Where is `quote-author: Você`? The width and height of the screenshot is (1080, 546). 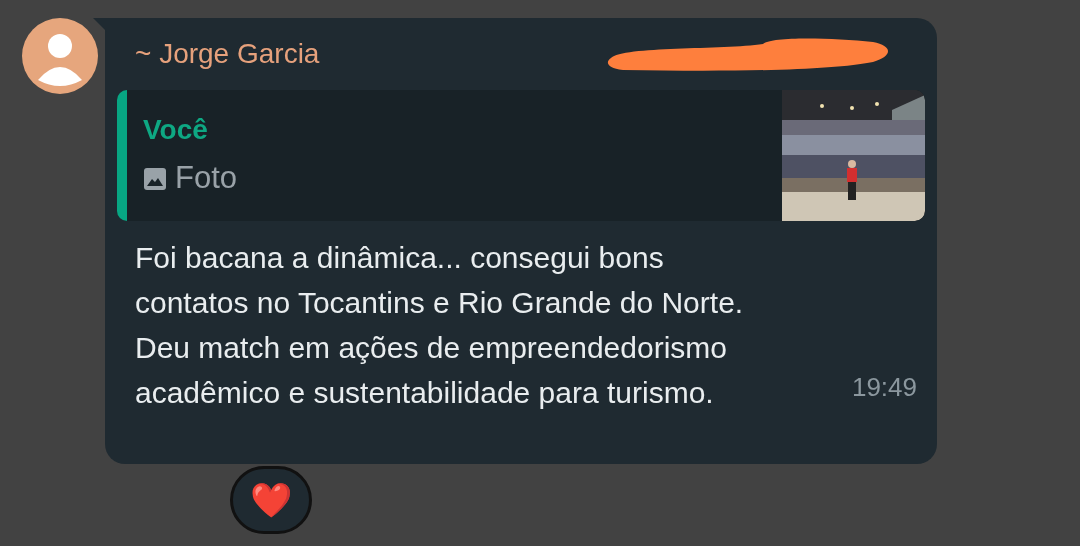
quote-author: Você is located at coordinates (176, 130).